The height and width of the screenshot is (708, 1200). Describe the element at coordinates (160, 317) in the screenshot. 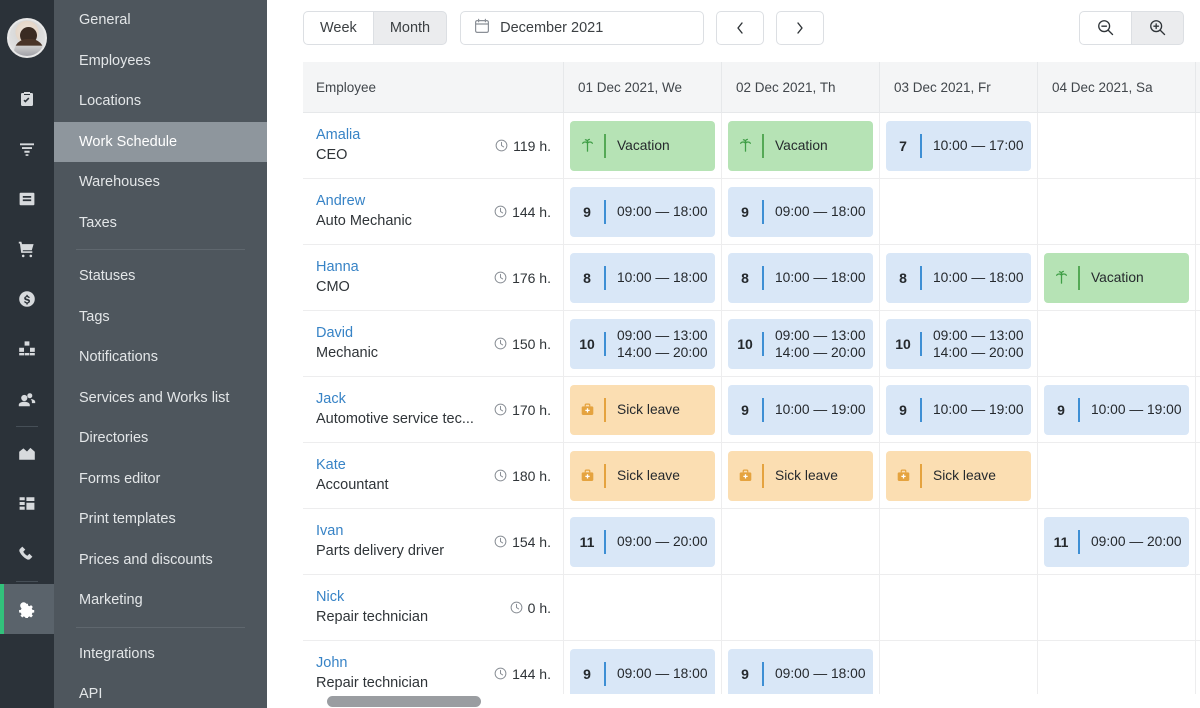

I see `menu-item-tags: Tags` at that location.